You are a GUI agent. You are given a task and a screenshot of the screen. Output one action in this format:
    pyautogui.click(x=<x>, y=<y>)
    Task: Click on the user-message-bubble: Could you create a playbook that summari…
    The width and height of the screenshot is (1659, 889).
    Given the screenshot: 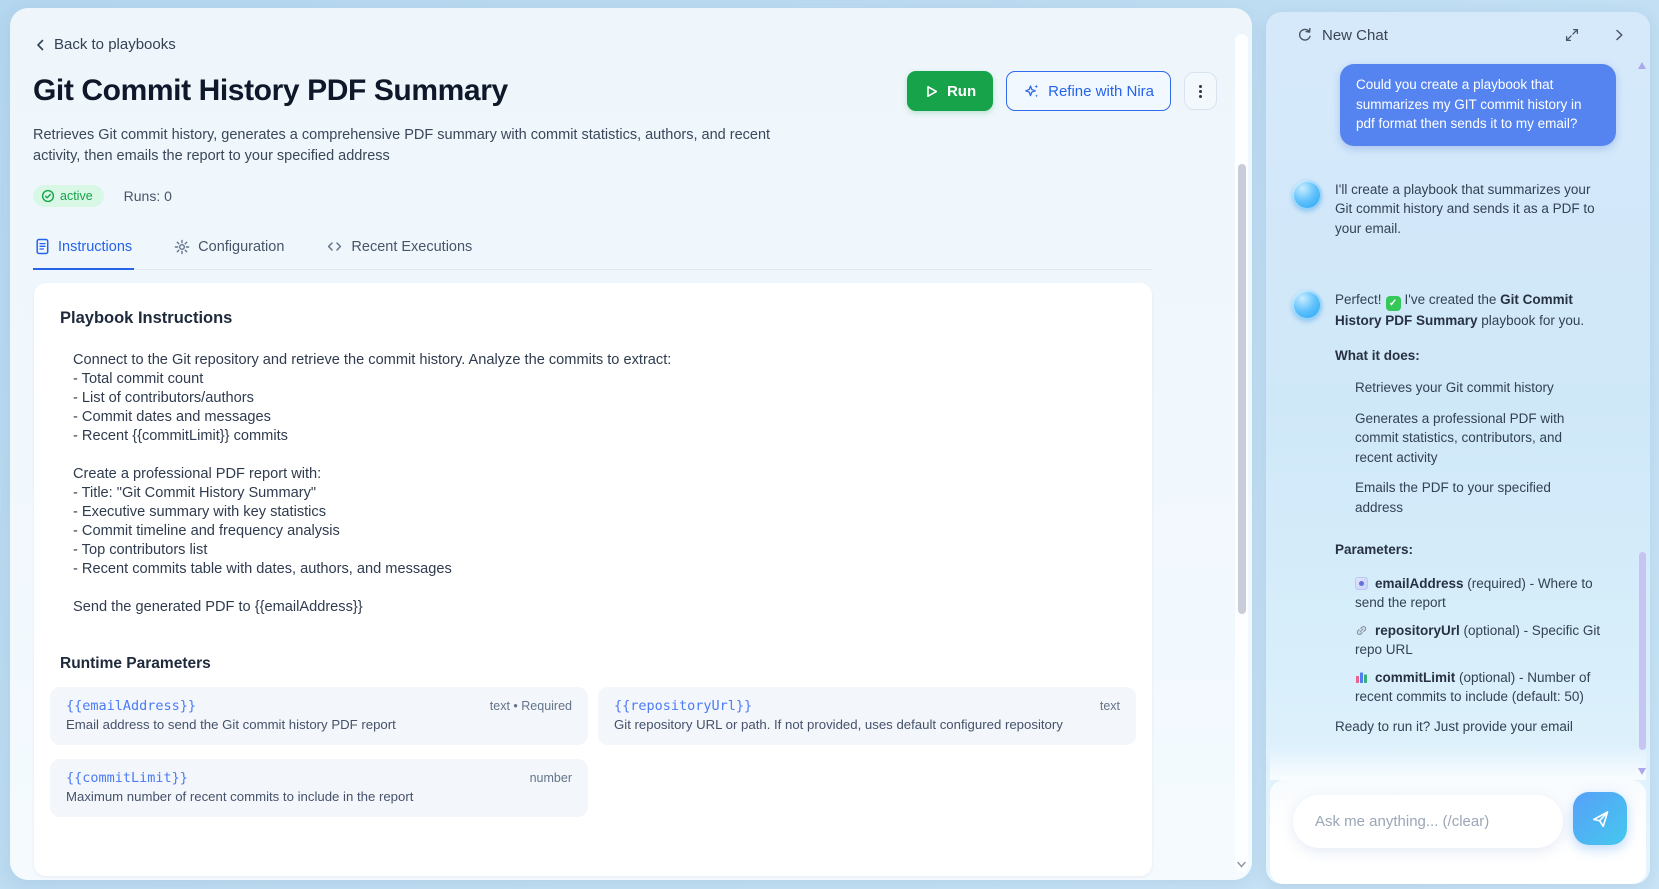 What is the action you would take?
    pyautogui.click(x=1478, y=105)
    